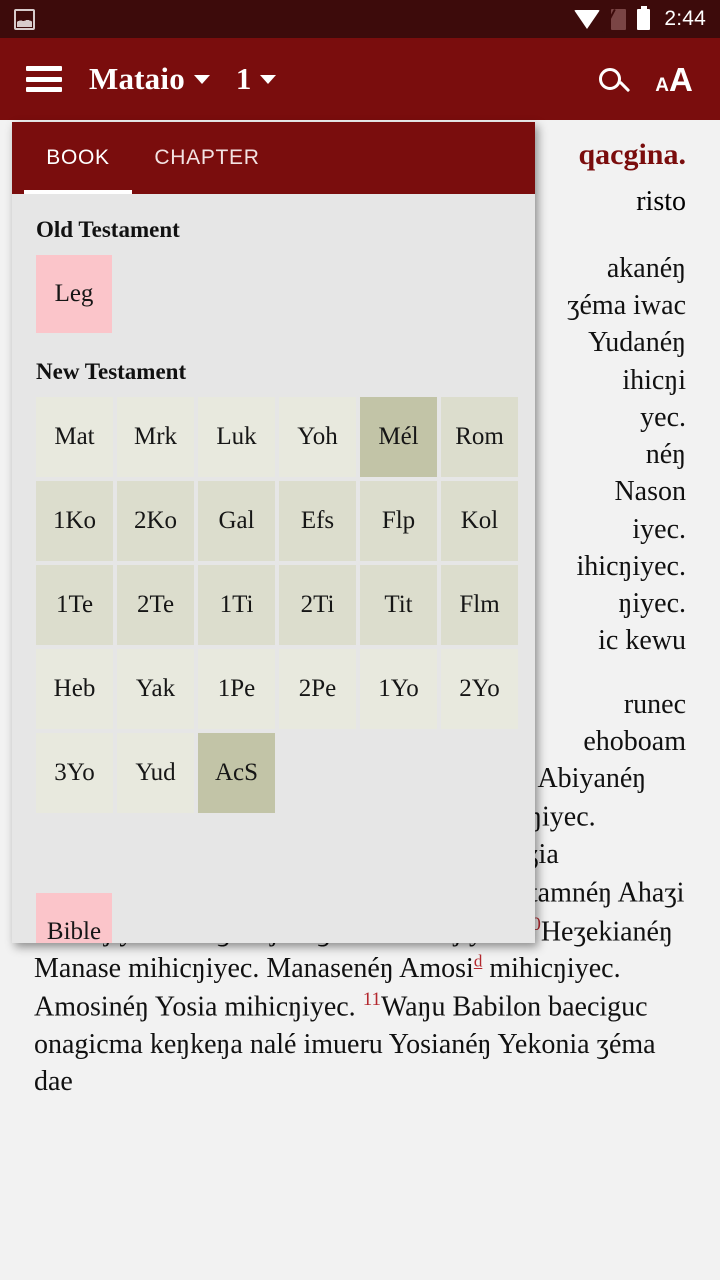  I want to click on book-tile-luk: Luk, so click(236, 437).